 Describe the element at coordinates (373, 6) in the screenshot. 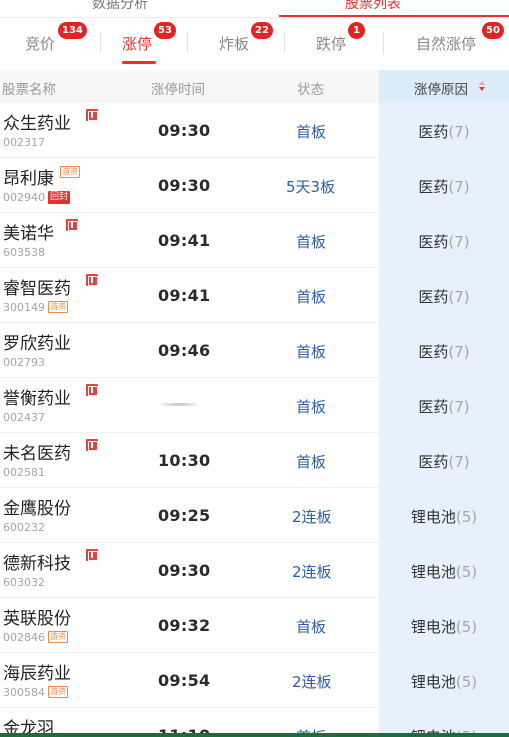

I see `tab-stock-list: 股票列表` at that location.